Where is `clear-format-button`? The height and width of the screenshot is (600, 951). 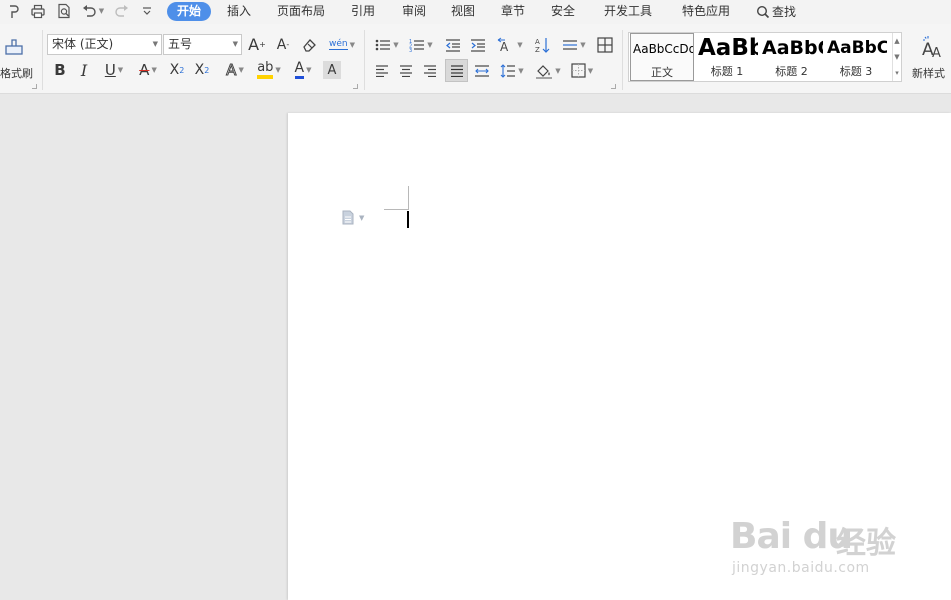
clear-format-button is located at coordinates (310, 45).